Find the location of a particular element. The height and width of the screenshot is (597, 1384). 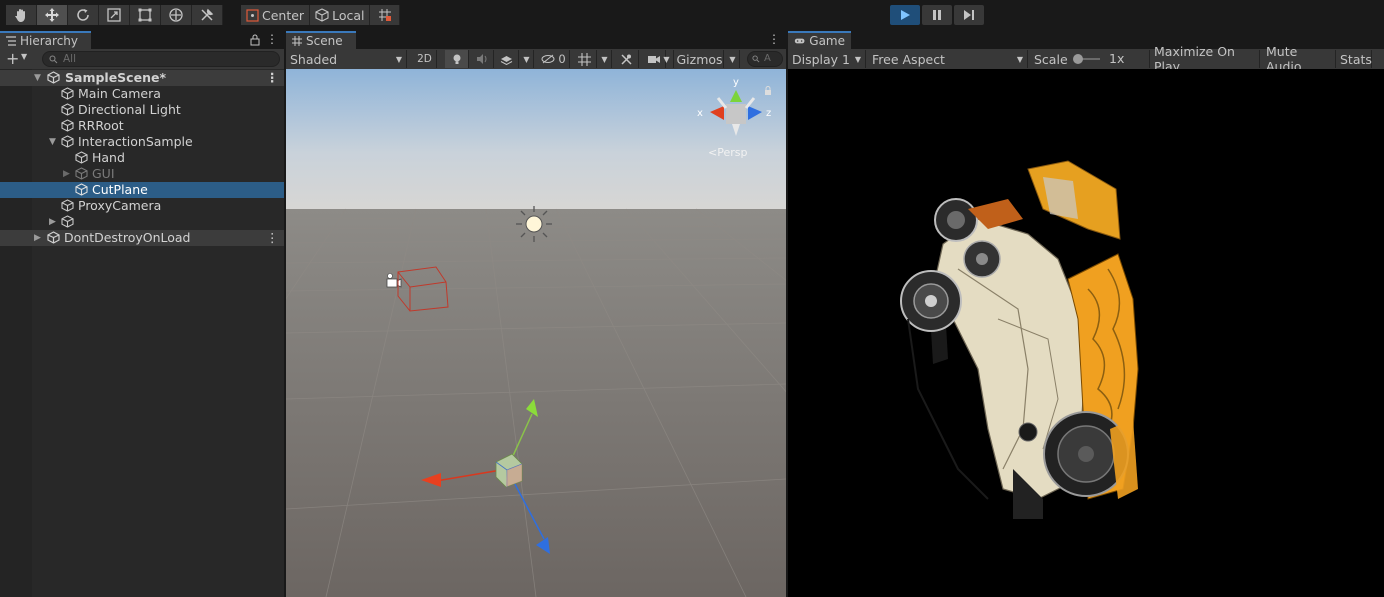

hierarchy-item: ▼ InteractionSample is located at coordinates (142, 142).